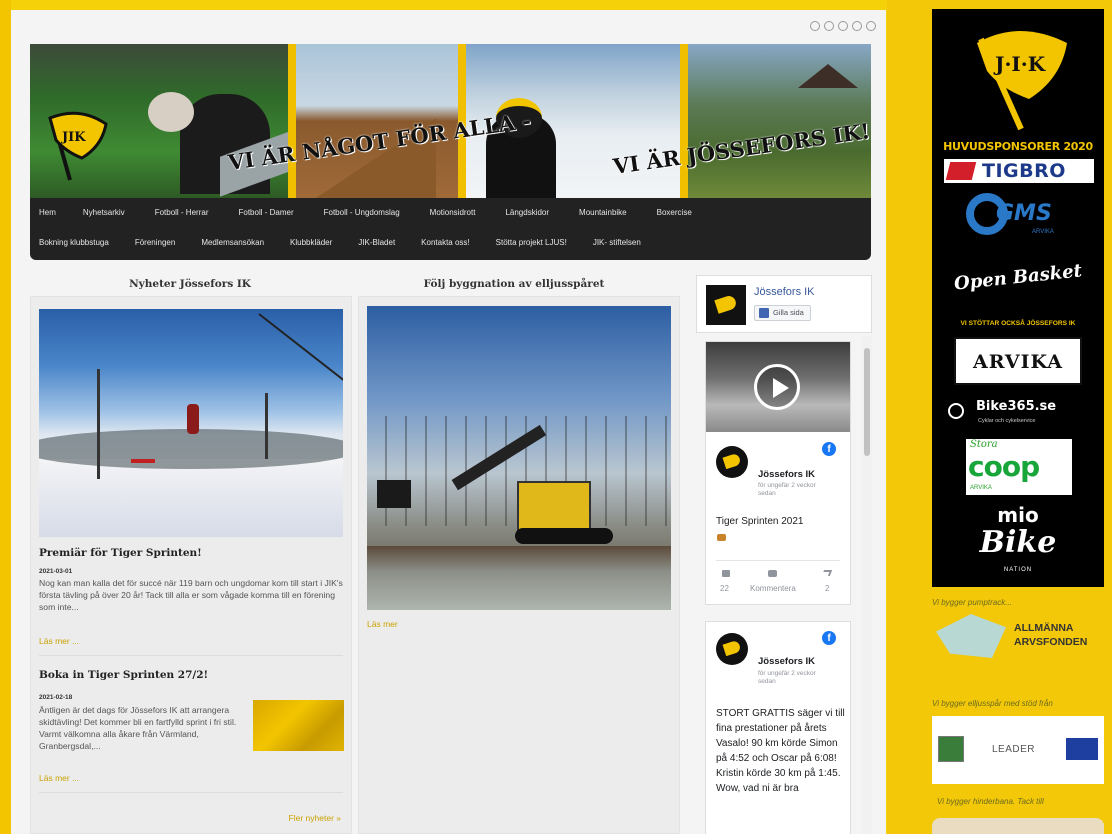 The height and width of the screenshot is (834, 1112). What do you see at coordinates (871, 26) in the screenshot?
I see `lock-icon` at bounding box center [871, 26].